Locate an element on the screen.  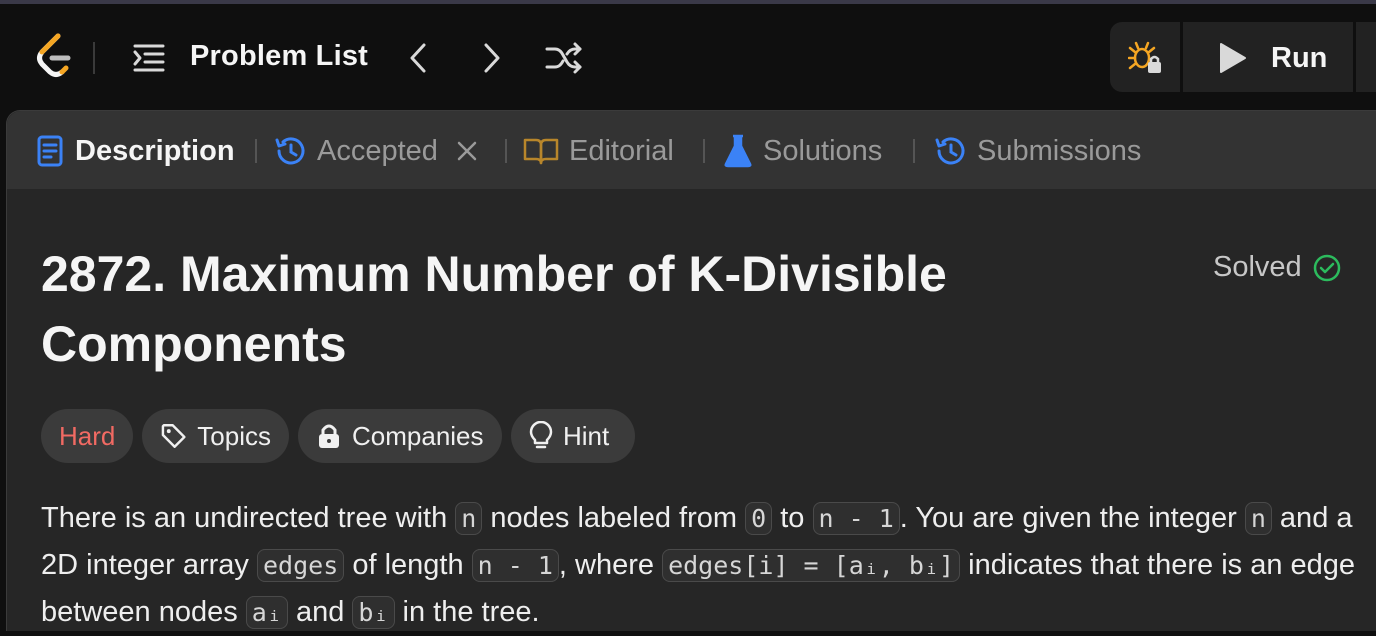
desc-text: , where is located at coordinates (610, 565).